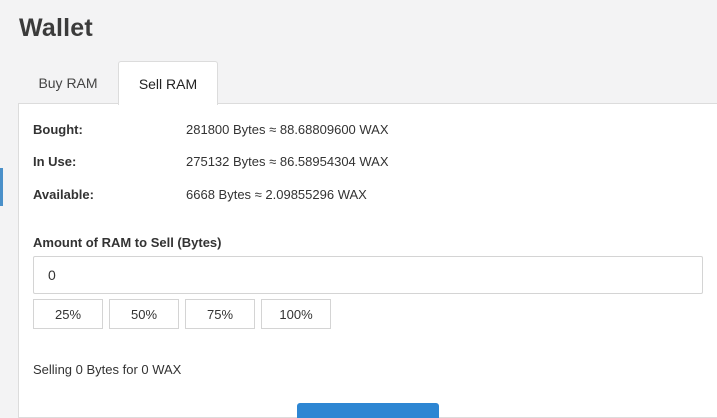 This screenshot has height=418, width=717. I want to click on ram-info-label: In Use:, so click(55, 161).